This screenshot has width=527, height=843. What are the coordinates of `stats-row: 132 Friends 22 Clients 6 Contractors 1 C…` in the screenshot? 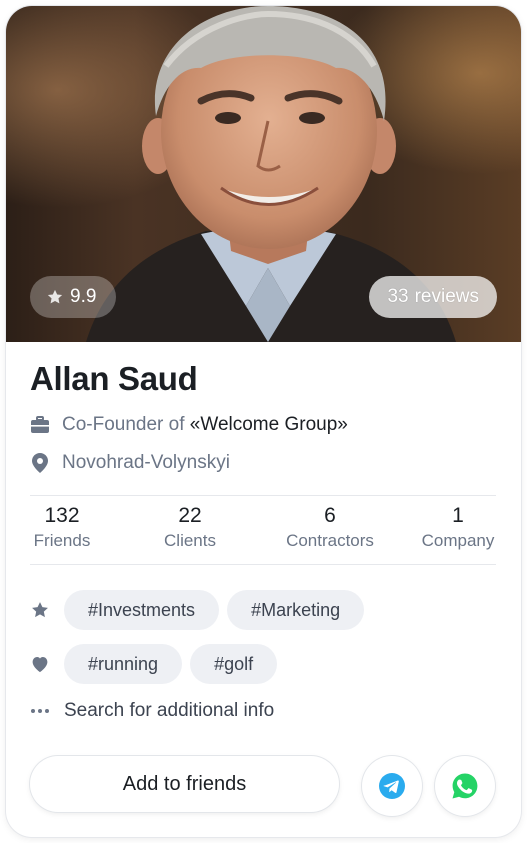 It's located at (263, 531).